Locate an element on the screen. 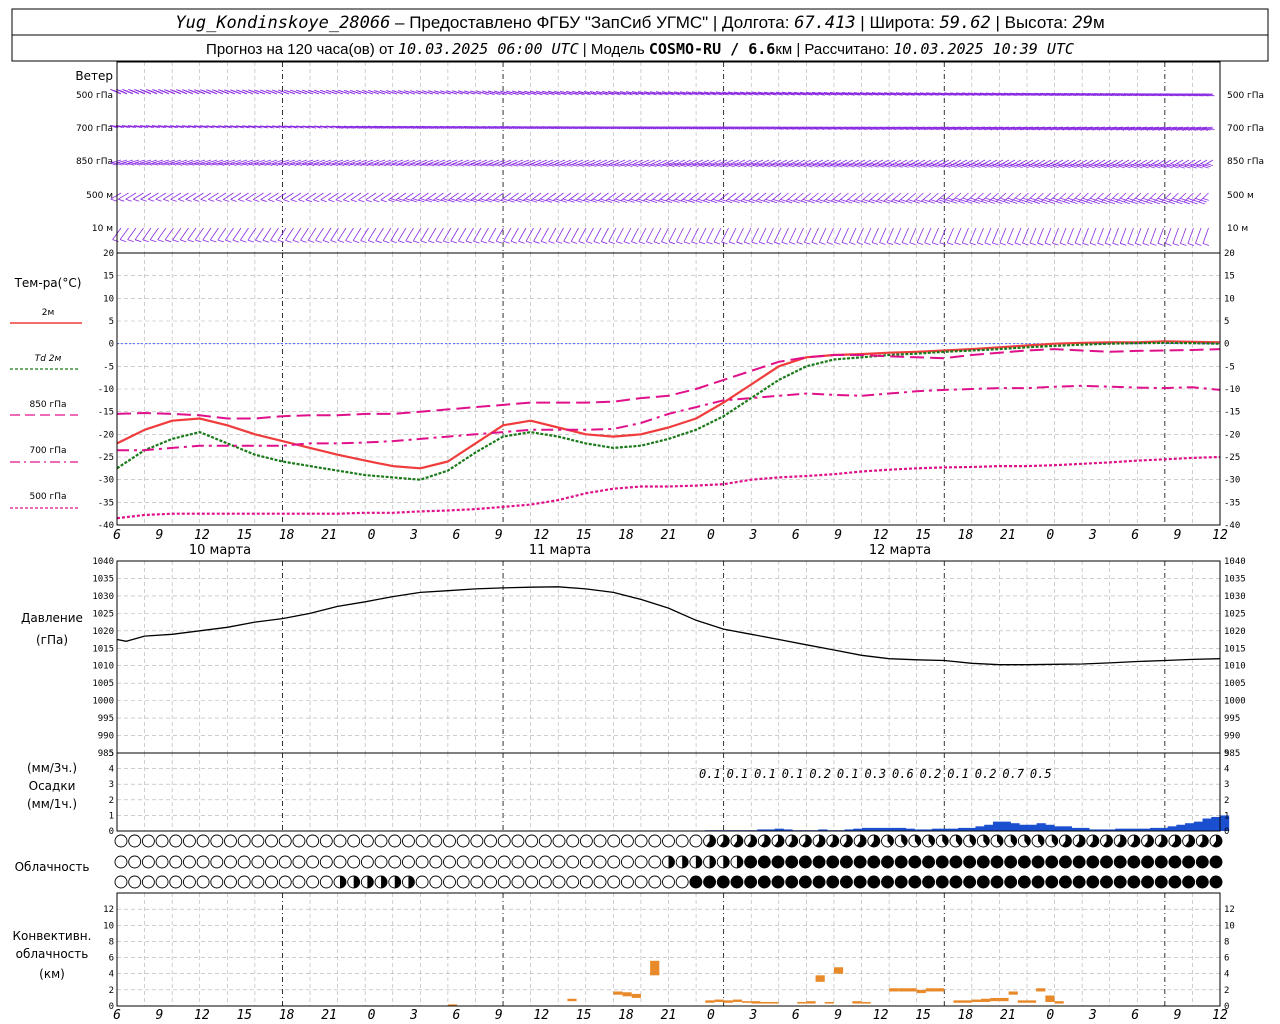 This screenshot has width=1280, height=1024. precip-grid is located at coordinates (668, 792).